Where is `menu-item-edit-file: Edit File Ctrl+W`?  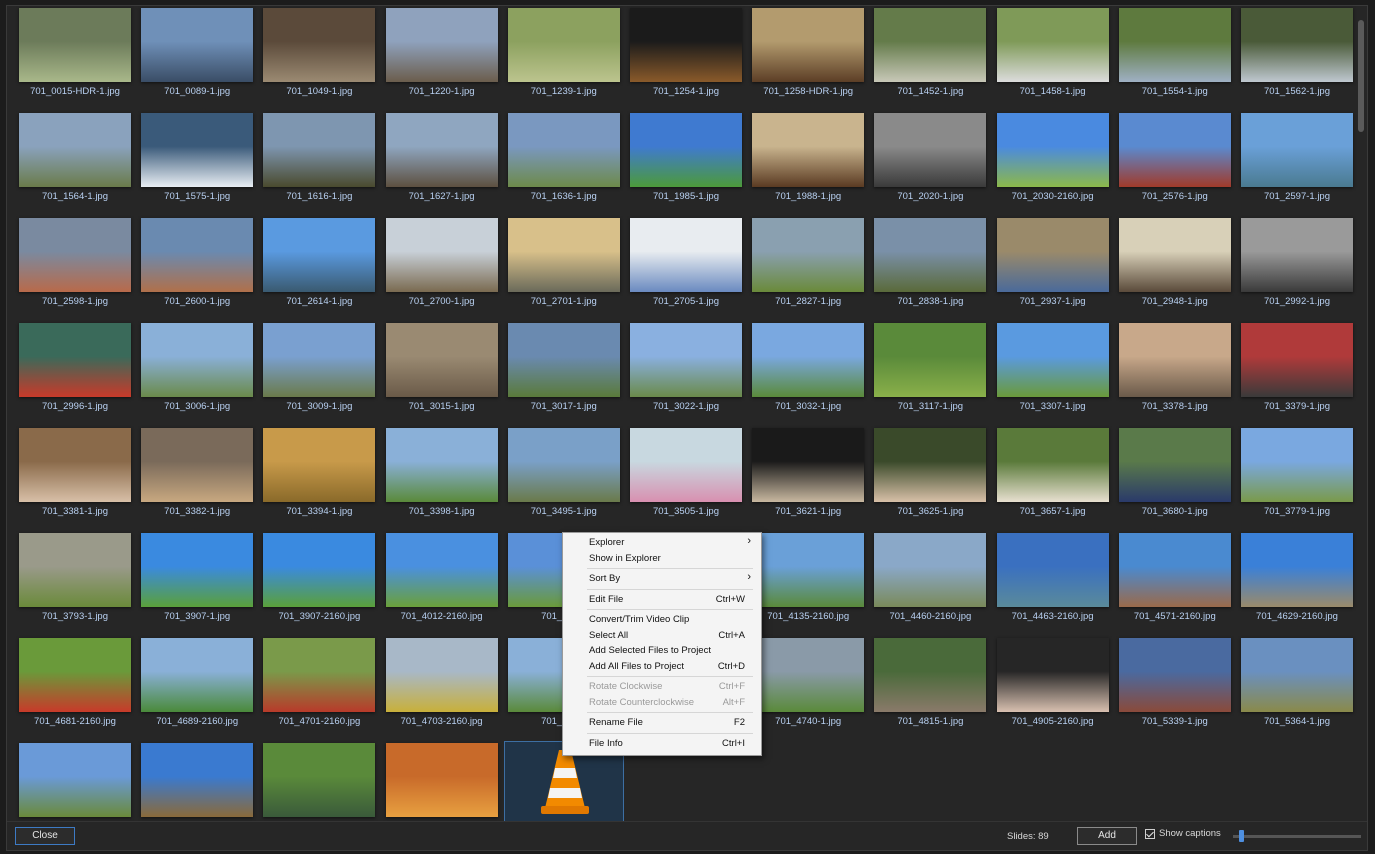 menu-item-edit-file: Edit File Ctrl+W is located at coordinates (661, 600).